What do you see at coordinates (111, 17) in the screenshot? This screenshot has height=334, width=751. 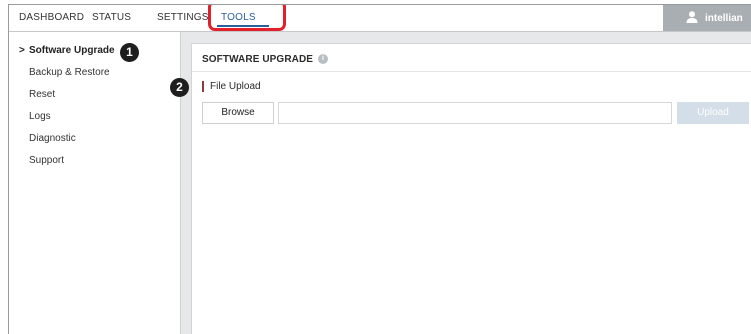 I see `nav-status: STATUS` at bounding box center [111, 17].